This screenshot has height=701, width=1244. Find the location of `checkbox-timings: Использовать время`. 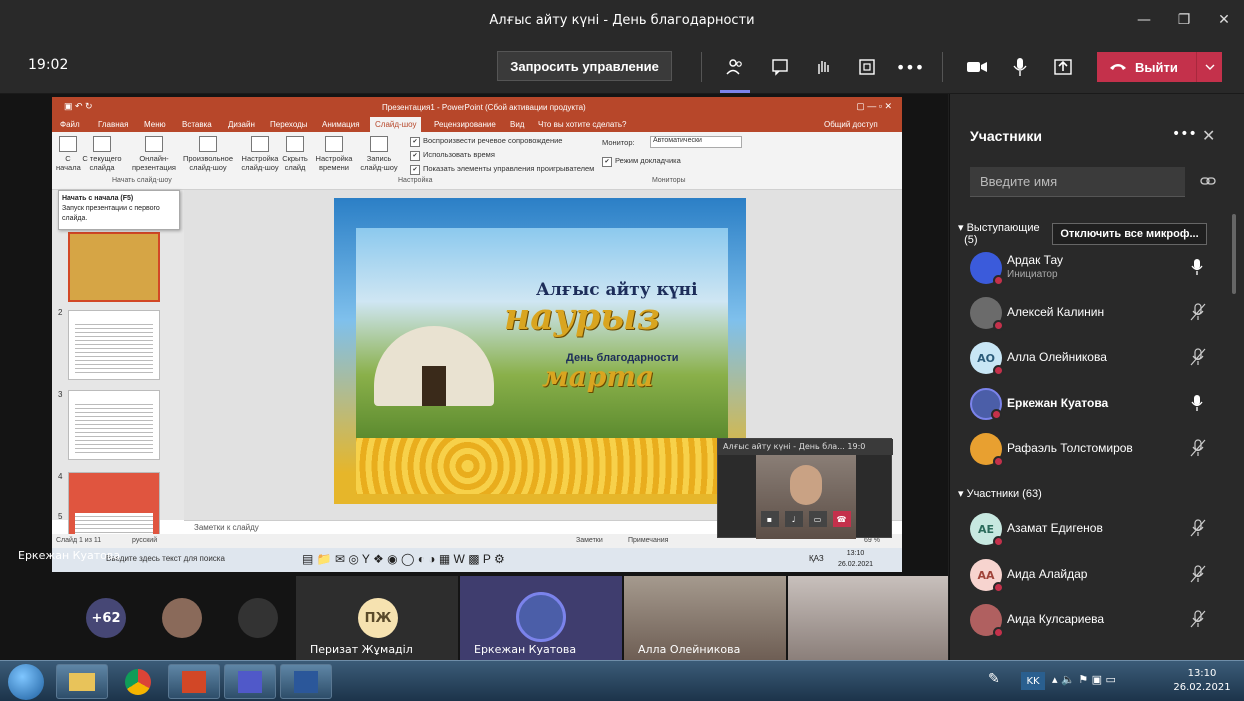

checkbox-timings: Использовать время is located at coordinates (452, 155).